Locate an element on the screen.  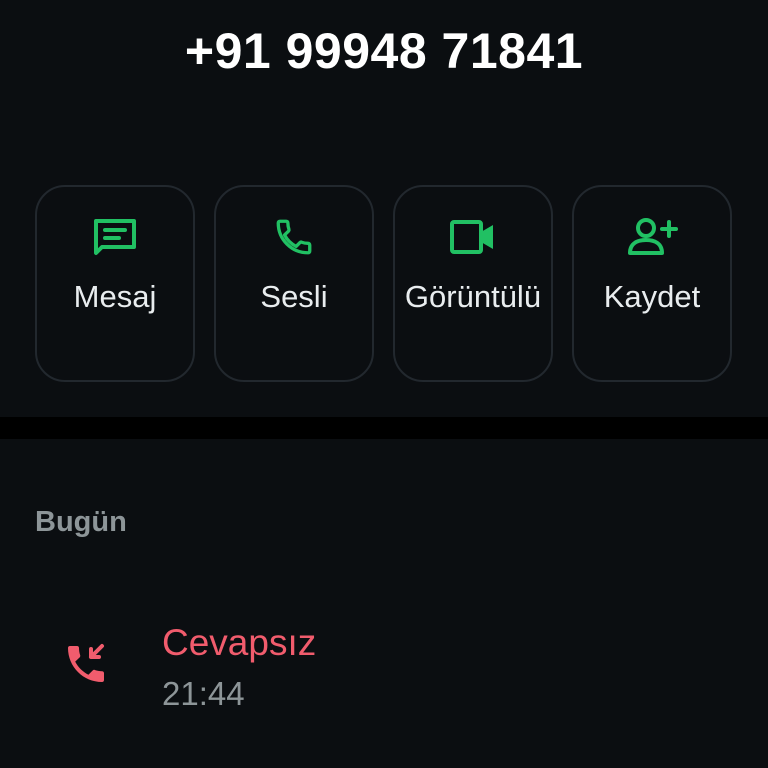
message-button: Mesaj is located at coordinates (115, 283).